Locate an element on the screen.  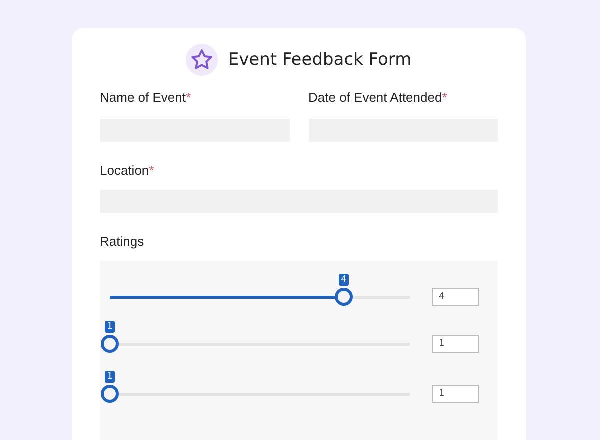
field-label: Location* is located at coordinates (127, 170).